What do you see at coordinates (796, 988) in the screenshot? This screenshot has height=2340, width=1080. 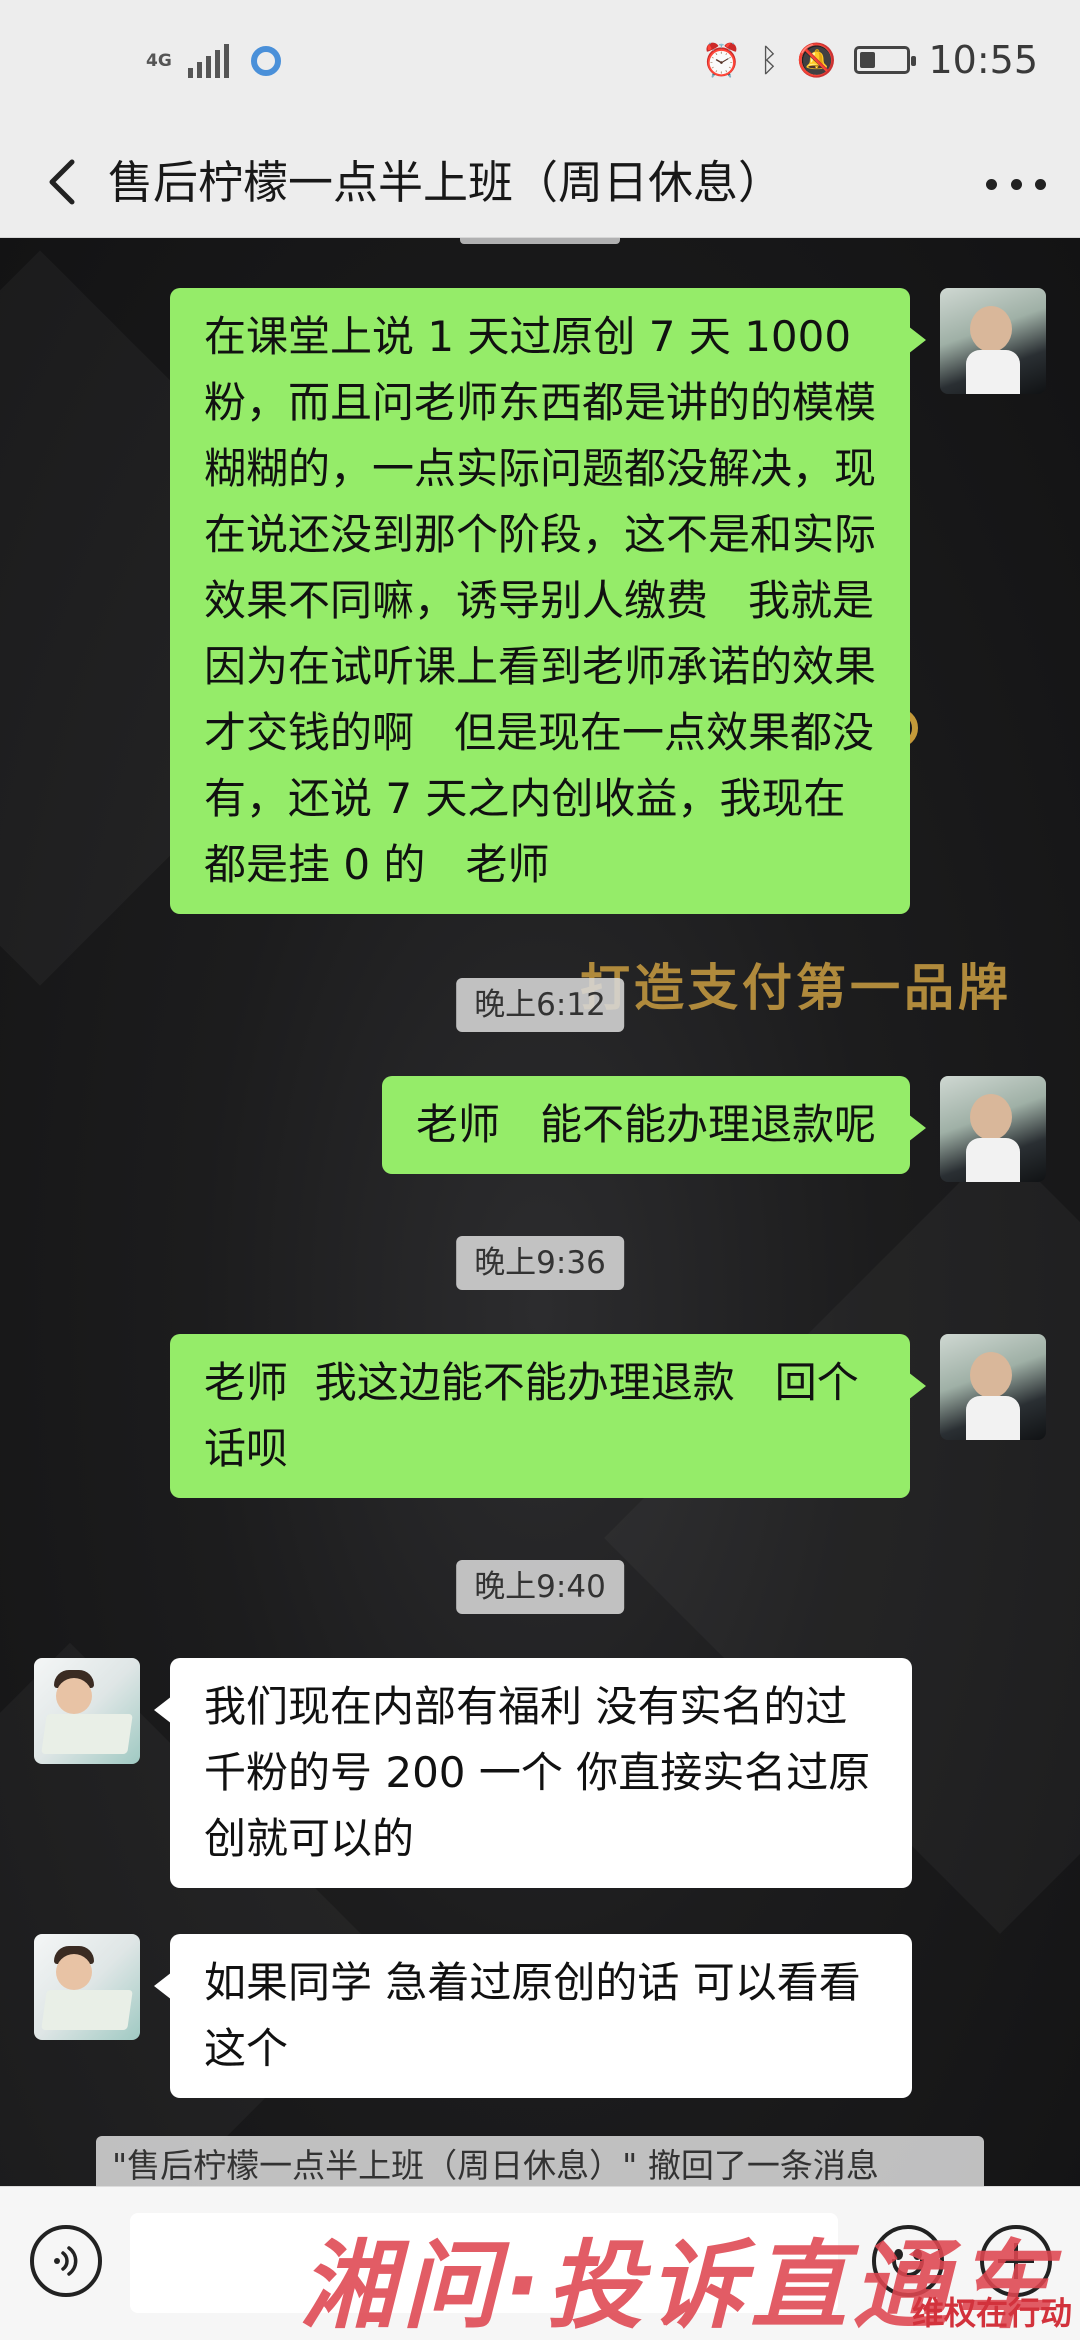 I see `background-slogan: 打造支付第一品牌` at bounding box center [796, 988].